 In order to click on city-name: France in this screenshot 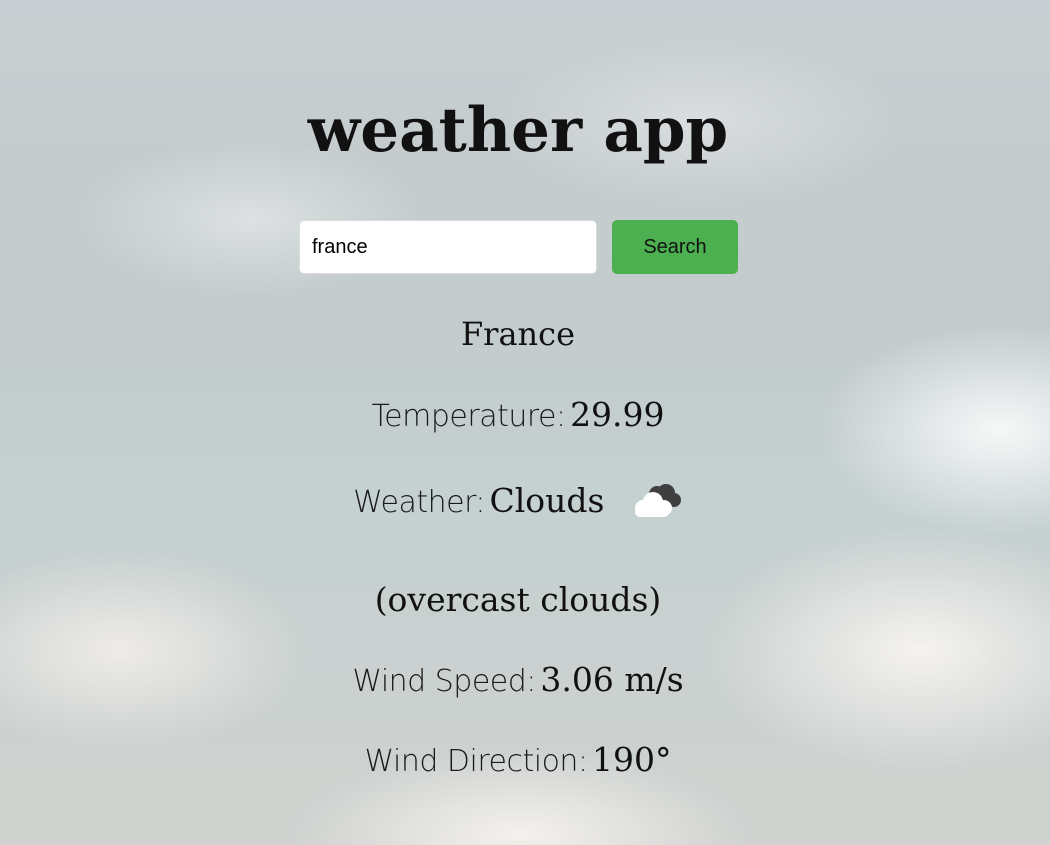, I will do `click(518, 334)`.